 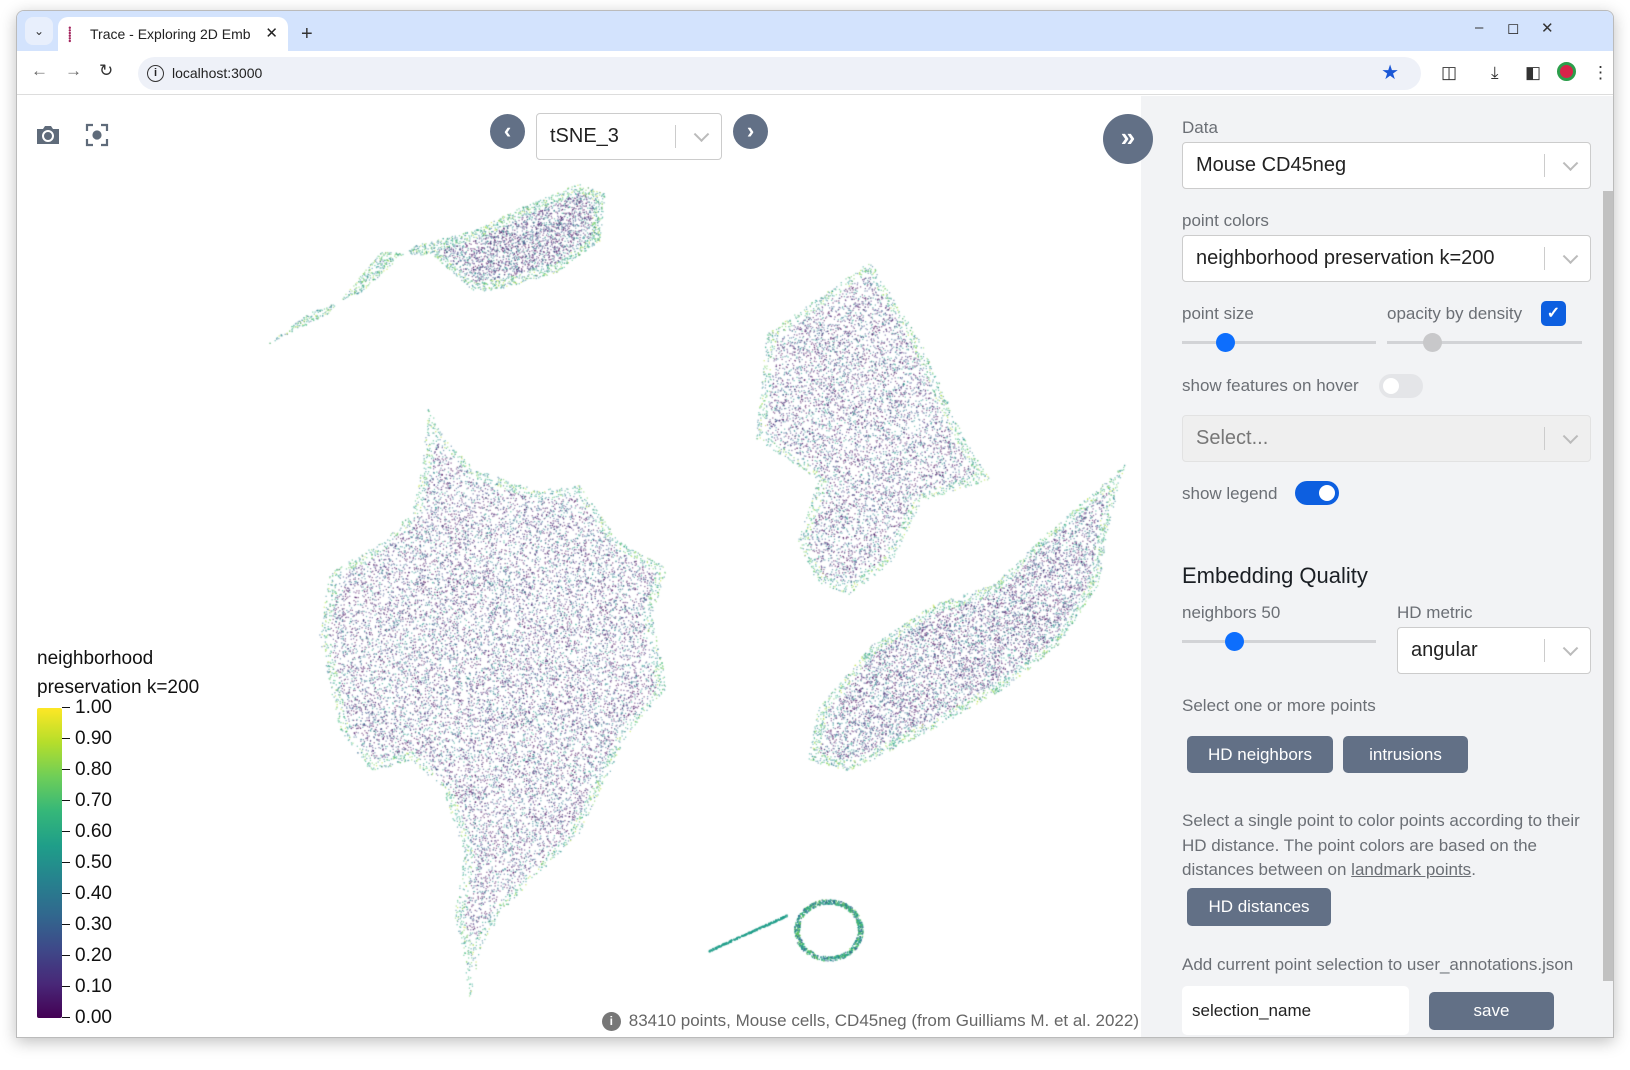 I want to click on legend-tick: 0.00, so click(x=87, y=1018).